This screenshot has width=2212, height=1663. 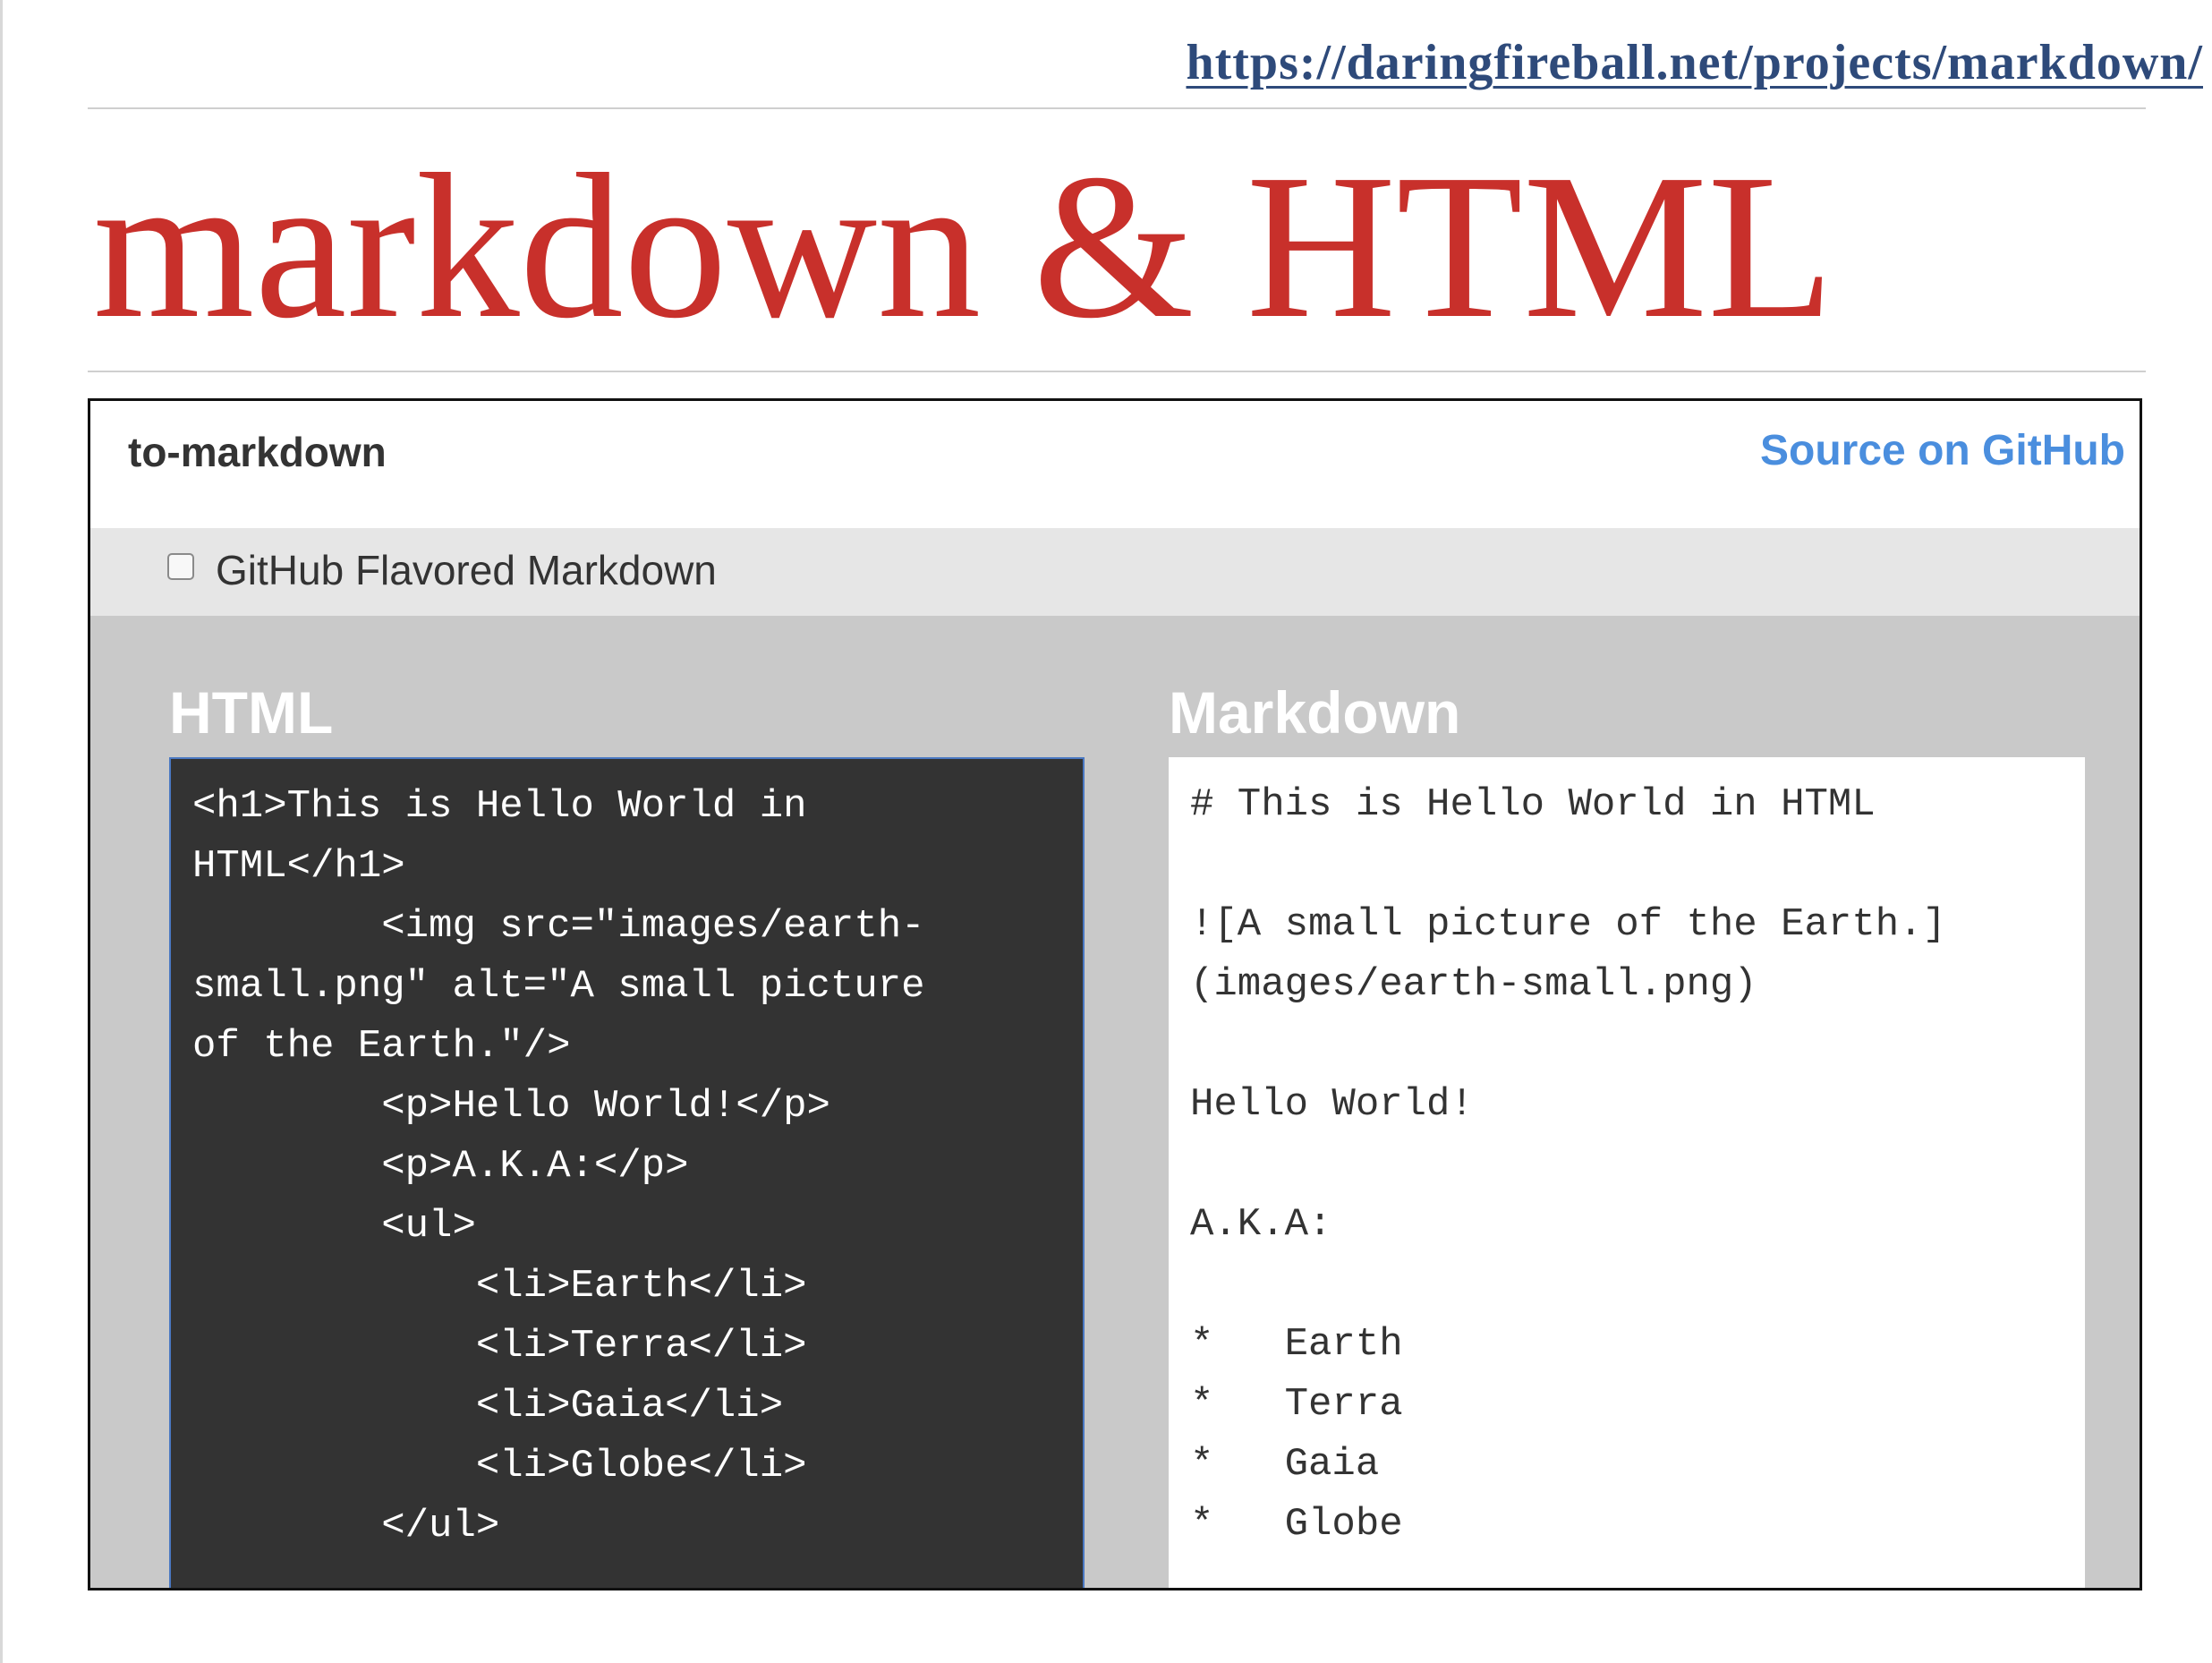 I want to click on slide-left-edge, so click(x=1, y=831).